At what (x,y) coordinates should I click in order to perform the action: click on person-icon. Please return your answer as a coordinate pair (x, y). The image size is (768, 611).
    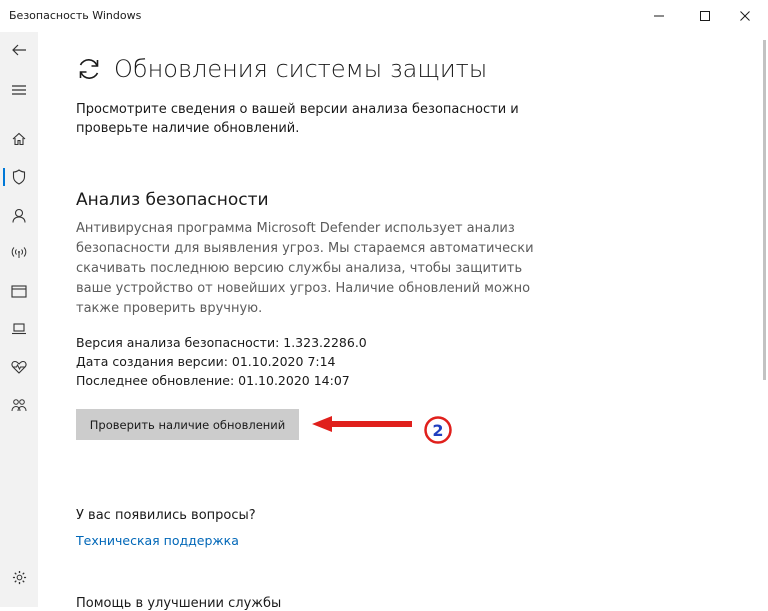
    Looking at the image, I should click on (19, 215).